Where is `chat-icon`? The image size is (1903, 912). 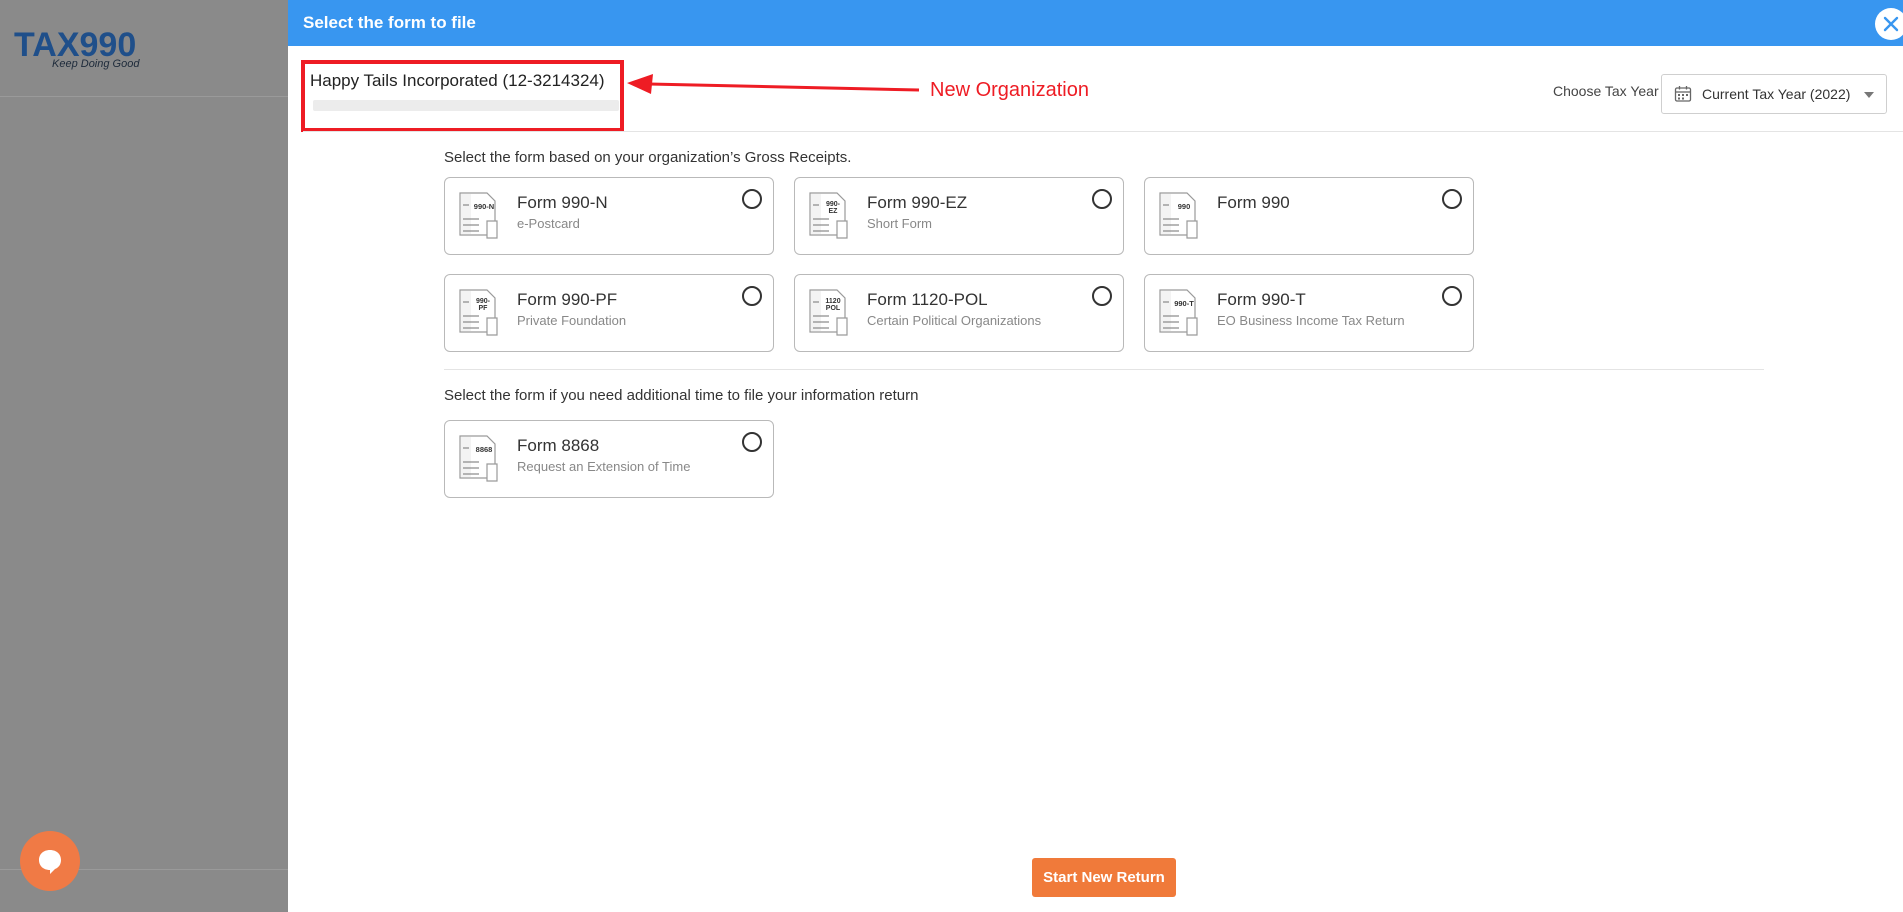
chat-icon is located at coordinates (50, 862).